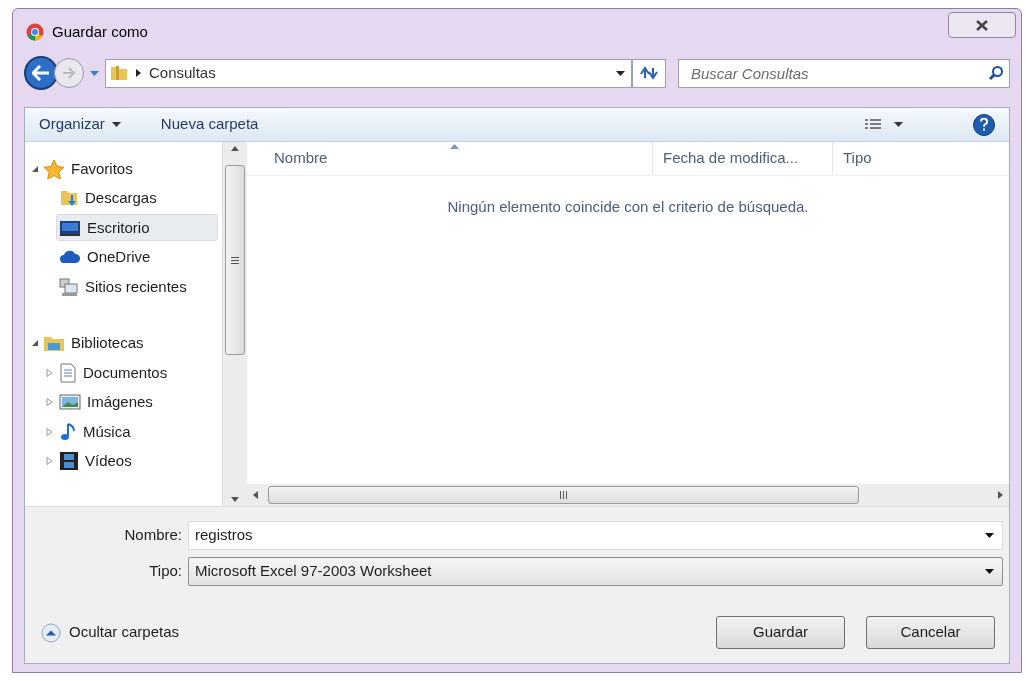 The image size is (1026, 681). I want to click on field-label: Nombre:, so click(153, 535).